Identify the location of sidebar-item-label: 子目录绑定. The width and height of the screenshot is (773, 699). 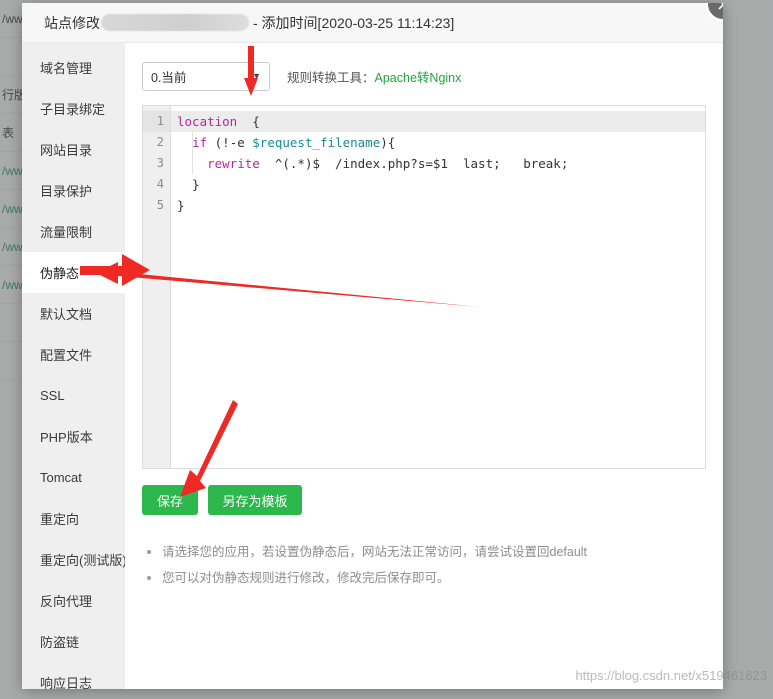
(73, 109).